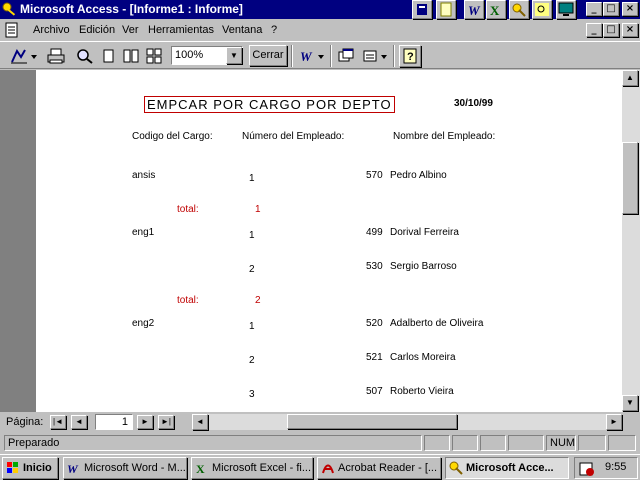 The width and height of the screenshot is (640, 480). Describe the element at coordinates (234, 55) in the screenshot. I see `chevron-down-icon: ▼` at that location.